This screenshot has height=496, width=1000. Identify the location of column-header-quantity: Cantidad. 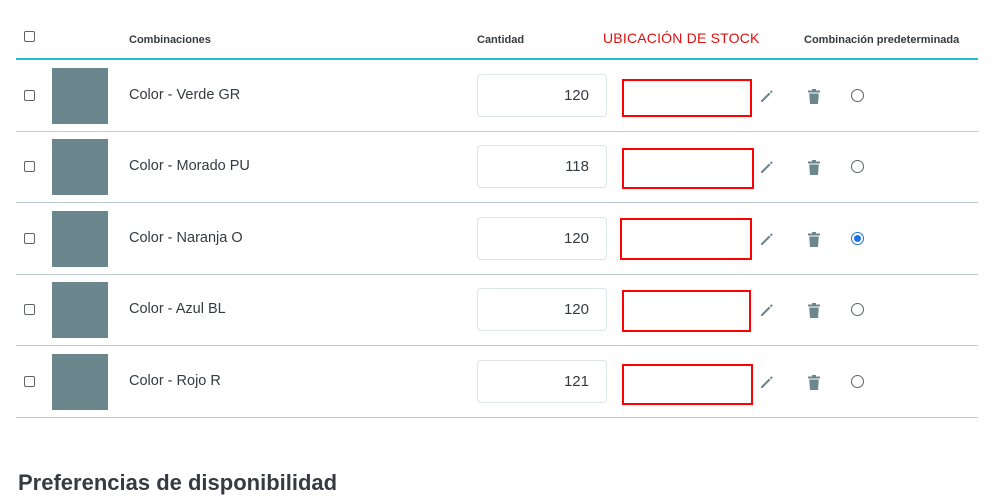
(501, 40).